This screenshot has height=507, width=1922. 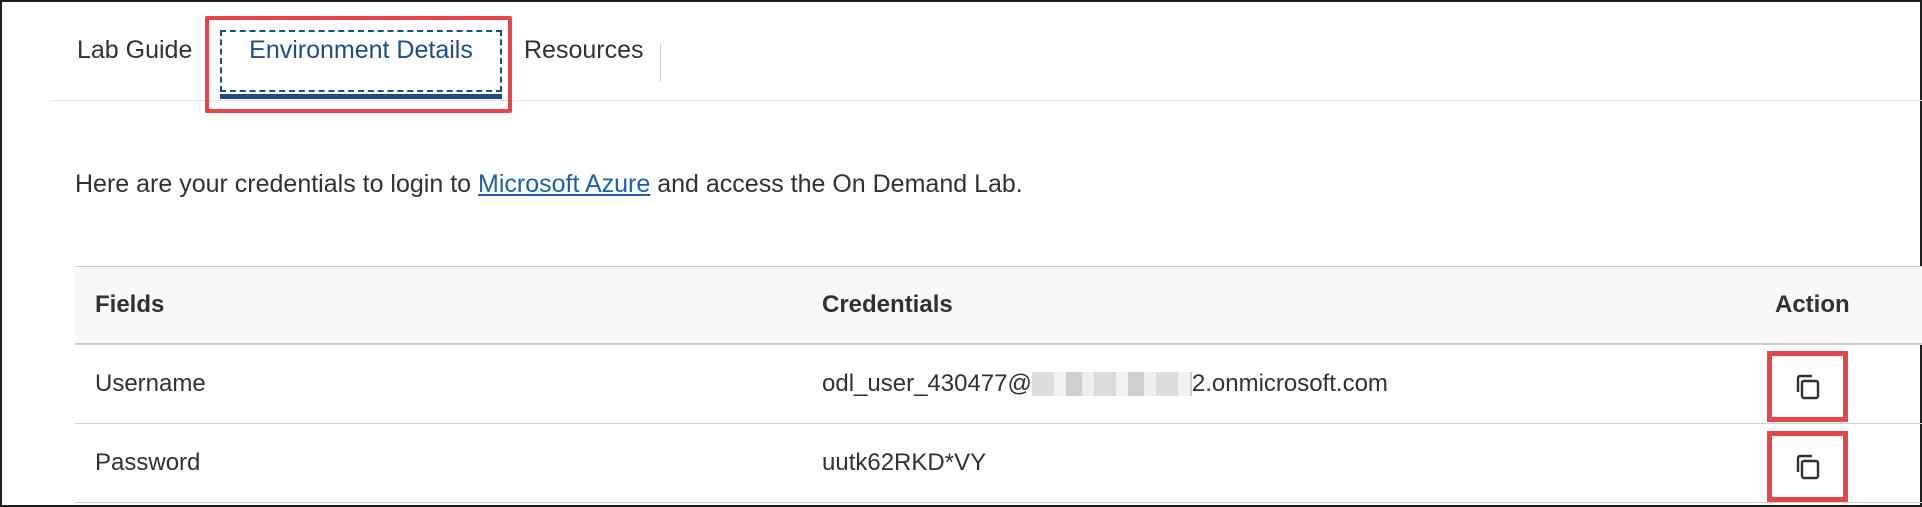 What do you see at coordinates (887, 304) in the screenshot?
I see `header-credentials: Credentials` at bounding box center [887, 304].